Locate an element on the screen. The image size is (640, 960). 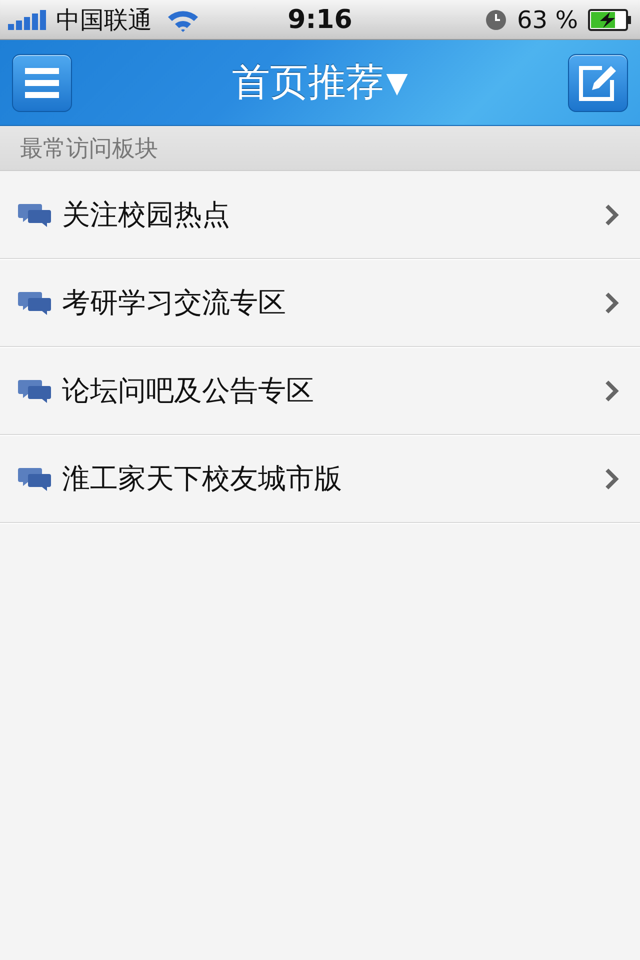
menu-icon is located at coordinates (42, 83).